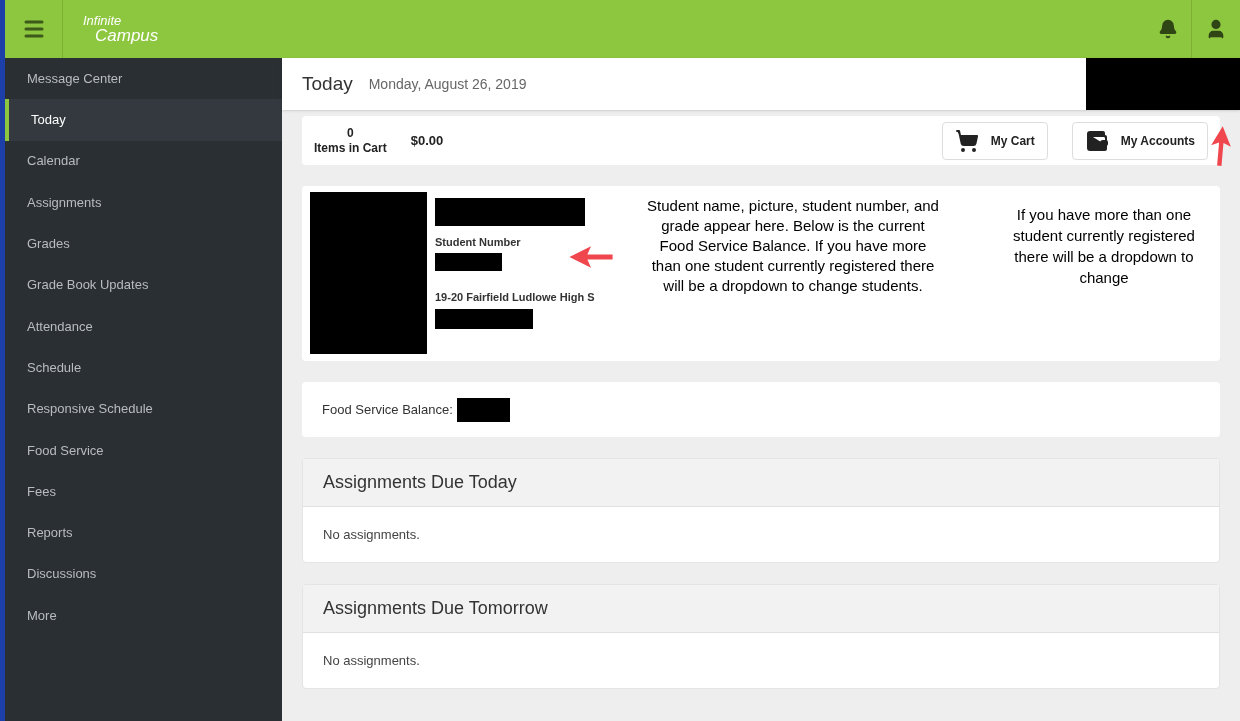  I want to click on sidebar-item: Today, so click(143, 120).